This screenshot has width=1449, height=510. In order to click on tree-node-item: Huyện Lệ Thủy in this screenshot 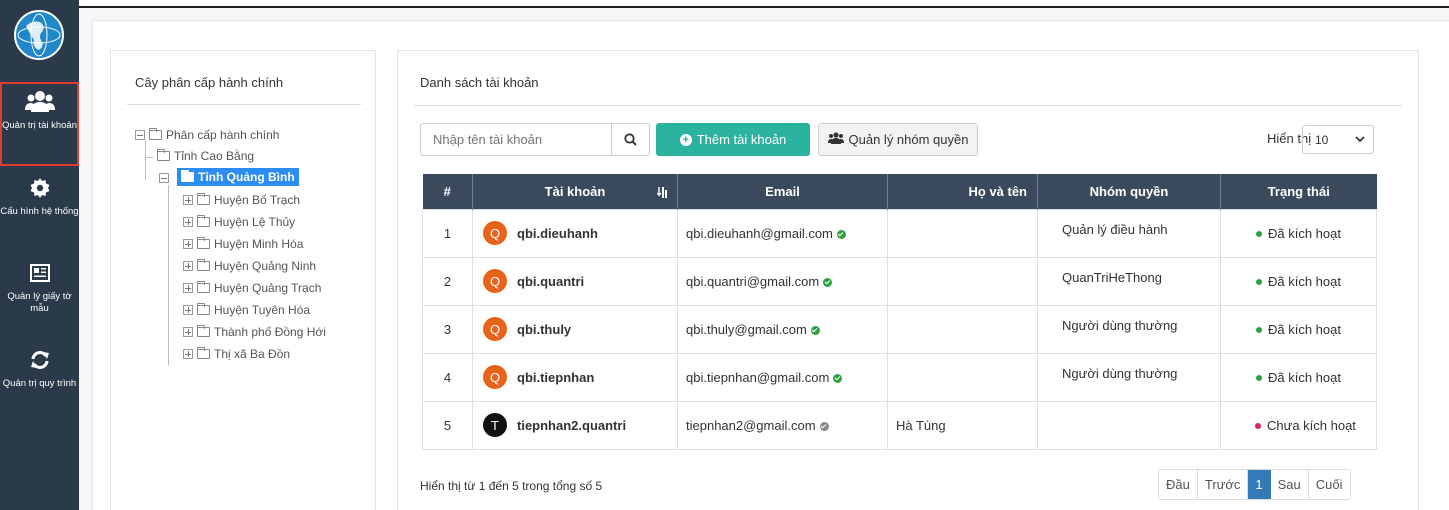, I will do `click(239, 222)`.